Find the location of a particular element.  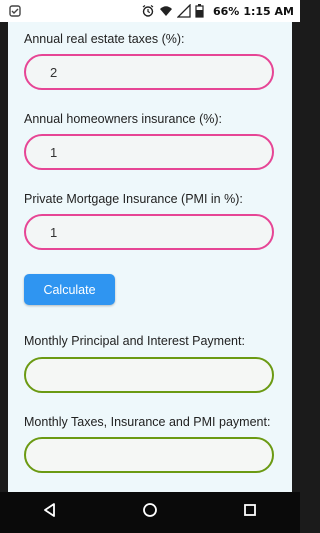

taxes-input is located at coordinates (149, 72).